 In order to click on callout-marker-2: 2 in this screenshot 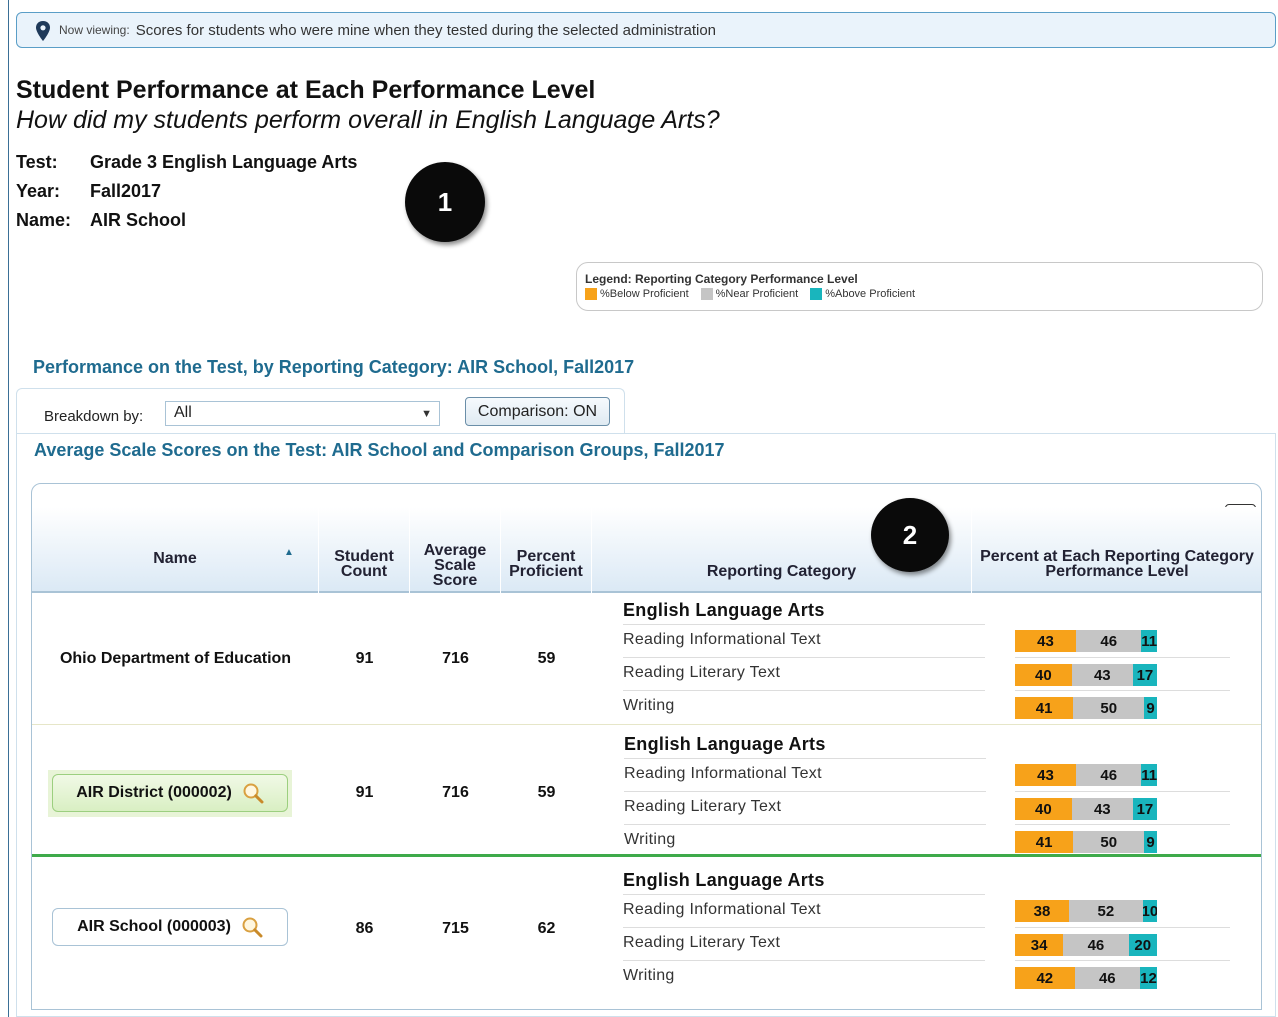, I will do `click(910, 535)`.